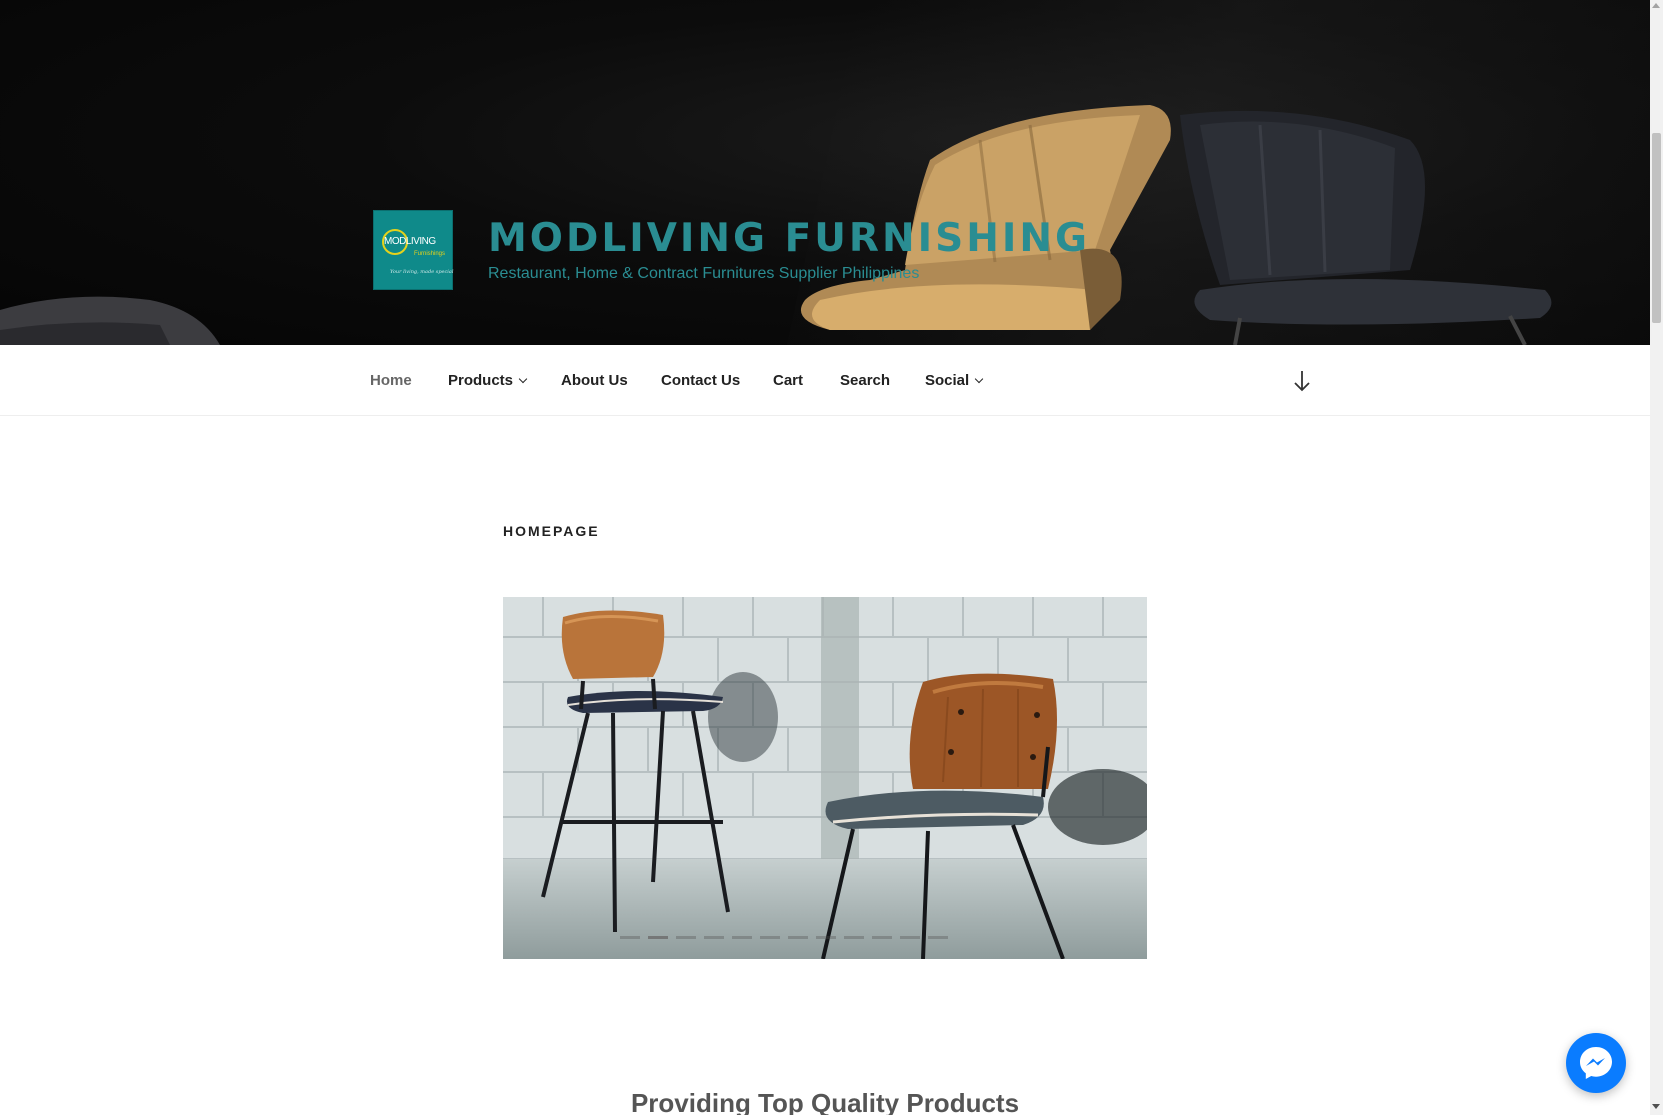 This screenshot has width=1663, height=1115. I want to click on messenger-icon, so click(1596, 1063).